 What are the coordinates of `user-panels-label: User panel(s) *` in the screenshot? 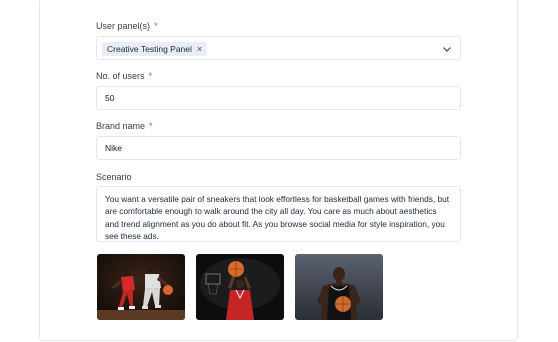 It's located at (127, 26).